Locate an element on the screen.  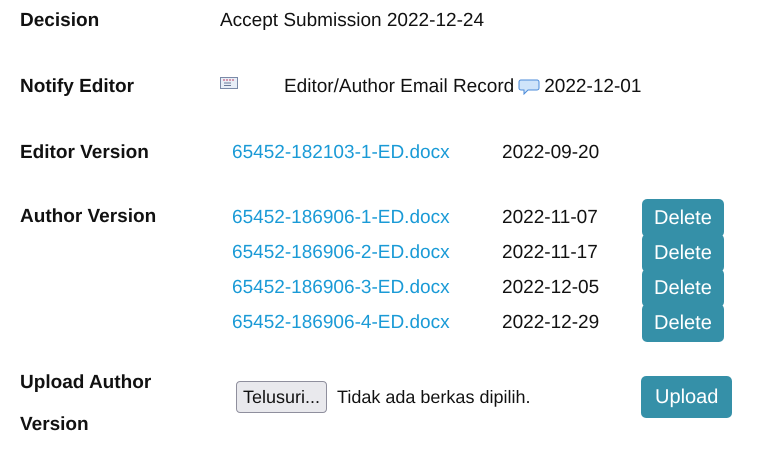
email-record-text: Editor/Author Email Record is located at coordinates (399, 87).